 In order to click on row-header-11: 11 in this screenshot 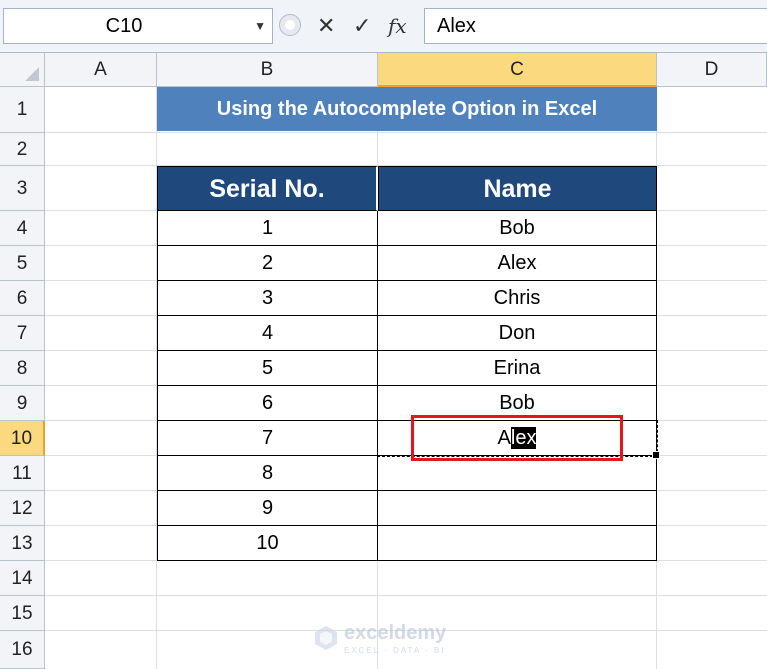, I will do `click(22, 473)`.